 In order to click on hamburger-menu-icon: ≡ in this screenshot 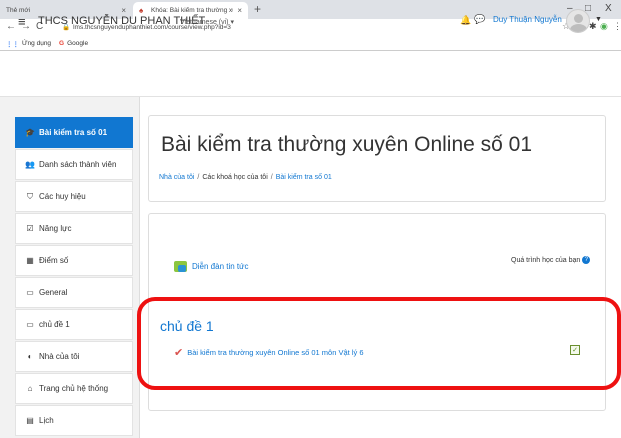, I will do `click(22, 21)`.